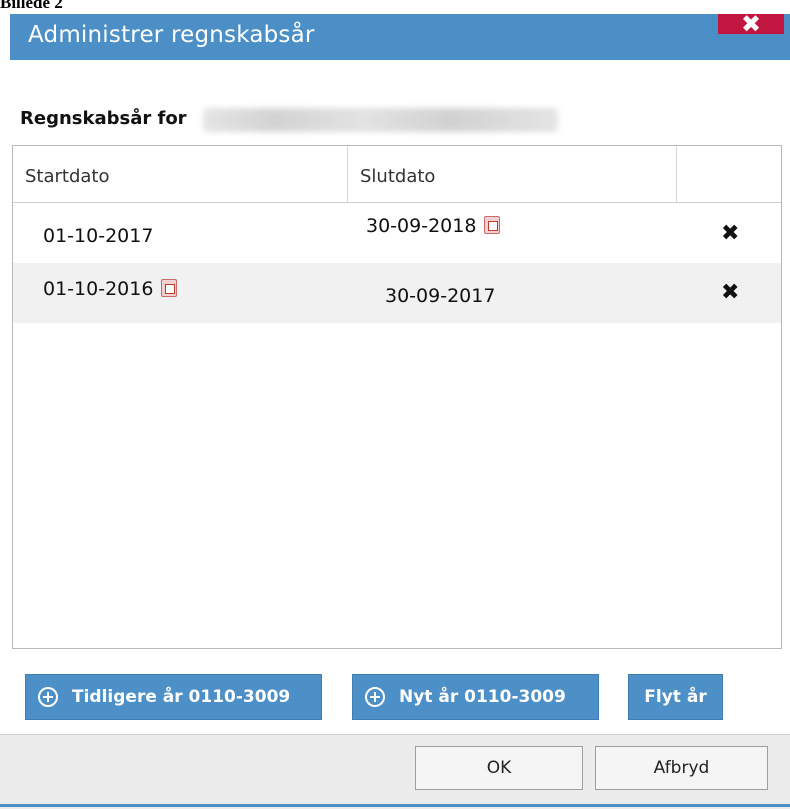 The height and width of the screenshot is (809, 790). Describe the element at coordinates (380, 120) in the screenshot. I see `redacted-company-name` at that location.